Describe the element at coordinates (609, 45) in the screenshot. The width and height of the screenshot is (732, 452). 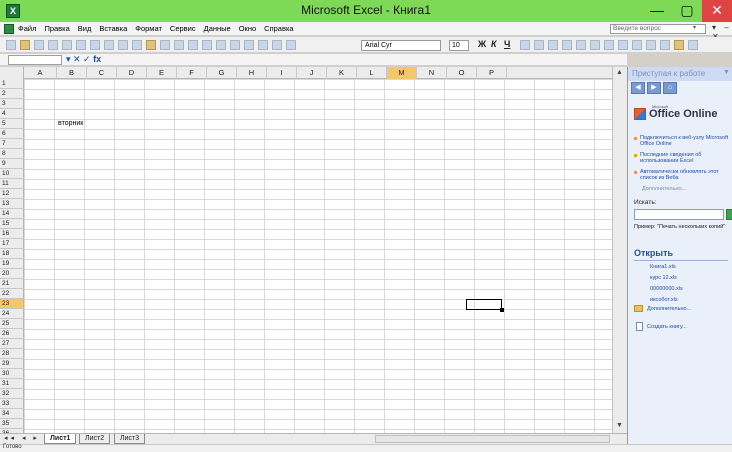
I see `thousands-icon` at that location.